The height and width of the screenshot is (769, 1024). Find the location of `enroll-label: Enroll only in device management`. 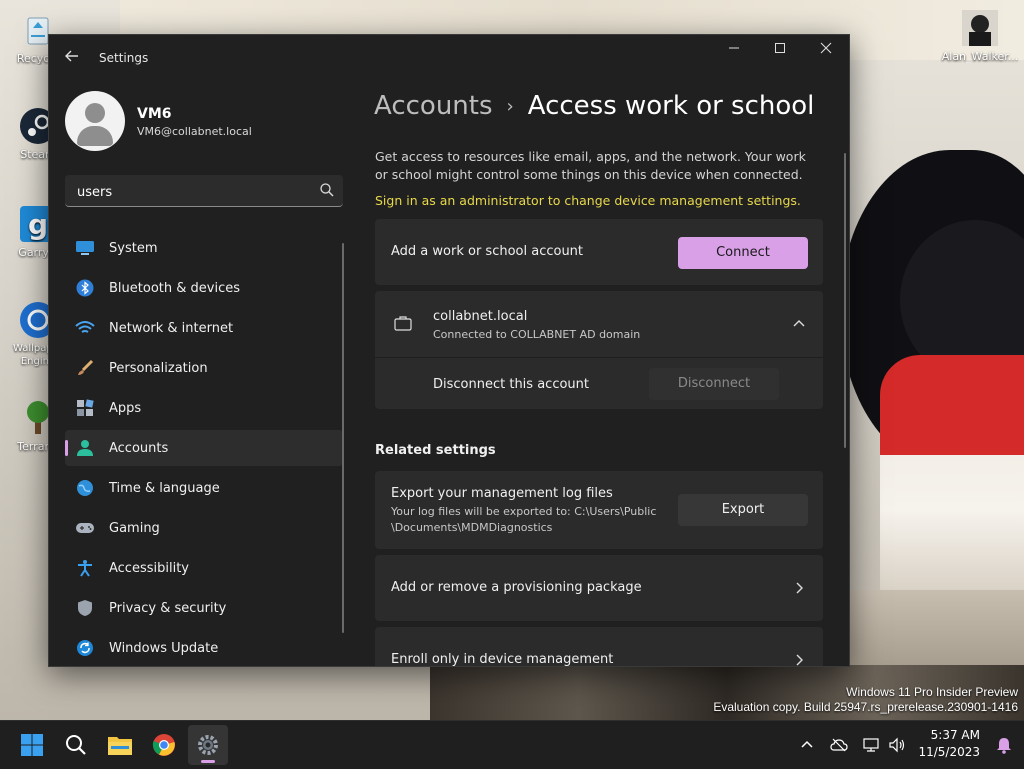

enroll-label: Enroll only in device management is located at coordinates (502, 659).